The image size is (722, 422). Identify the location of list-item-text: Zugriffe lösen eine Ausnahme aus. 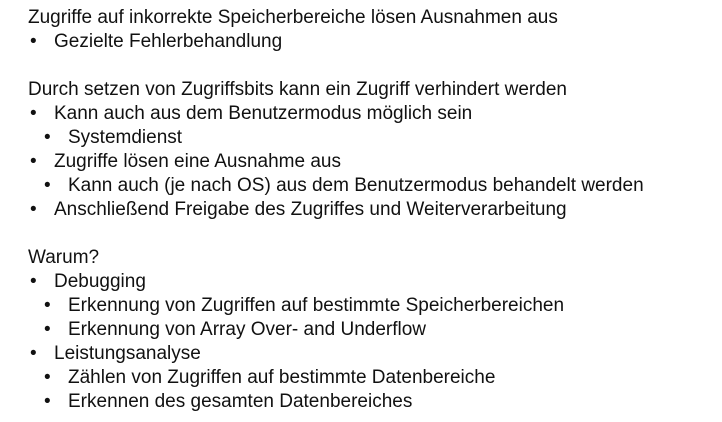
(197, 161).